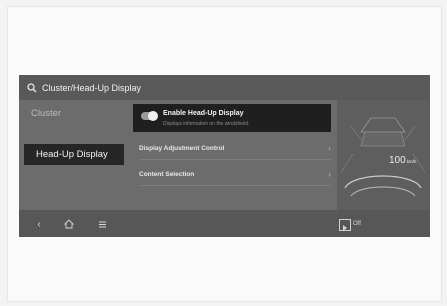  Describe the element at coordinates (345, 225) in the screenshot. I see `hud-off-checkbox` at that location.